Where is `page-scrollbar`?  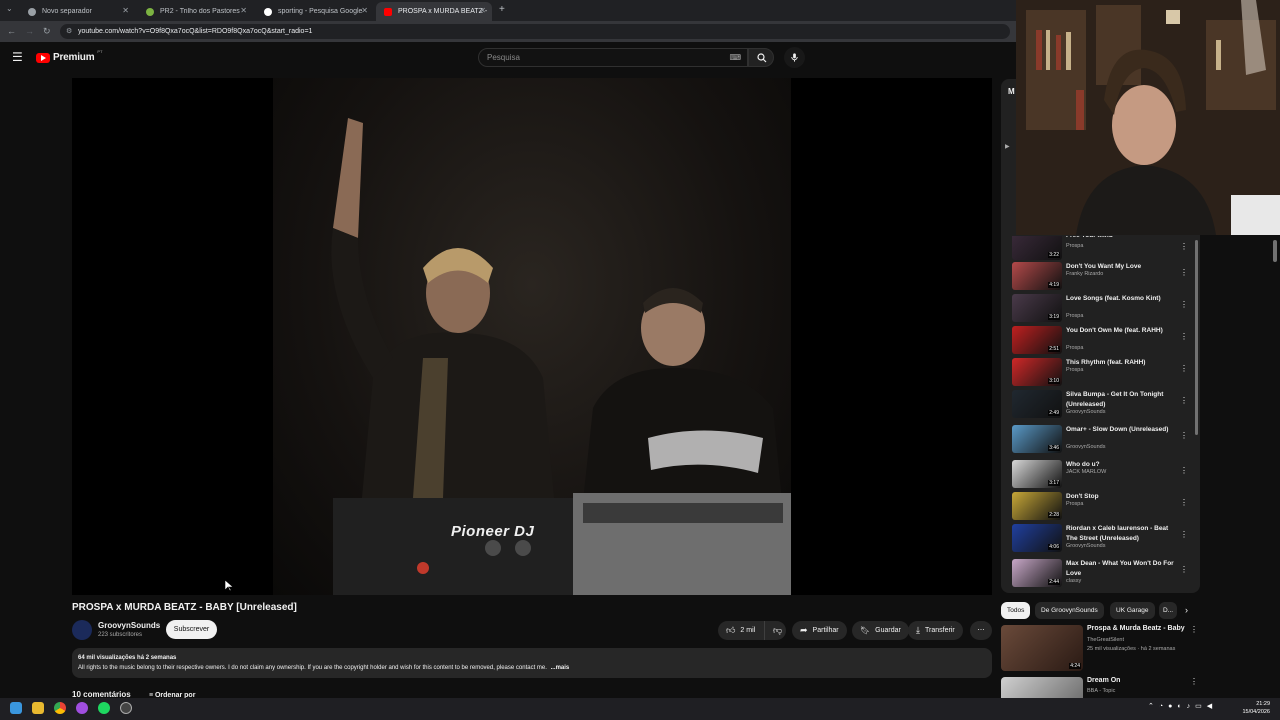
page-scrollbar is located at coordinates (1275, 251).